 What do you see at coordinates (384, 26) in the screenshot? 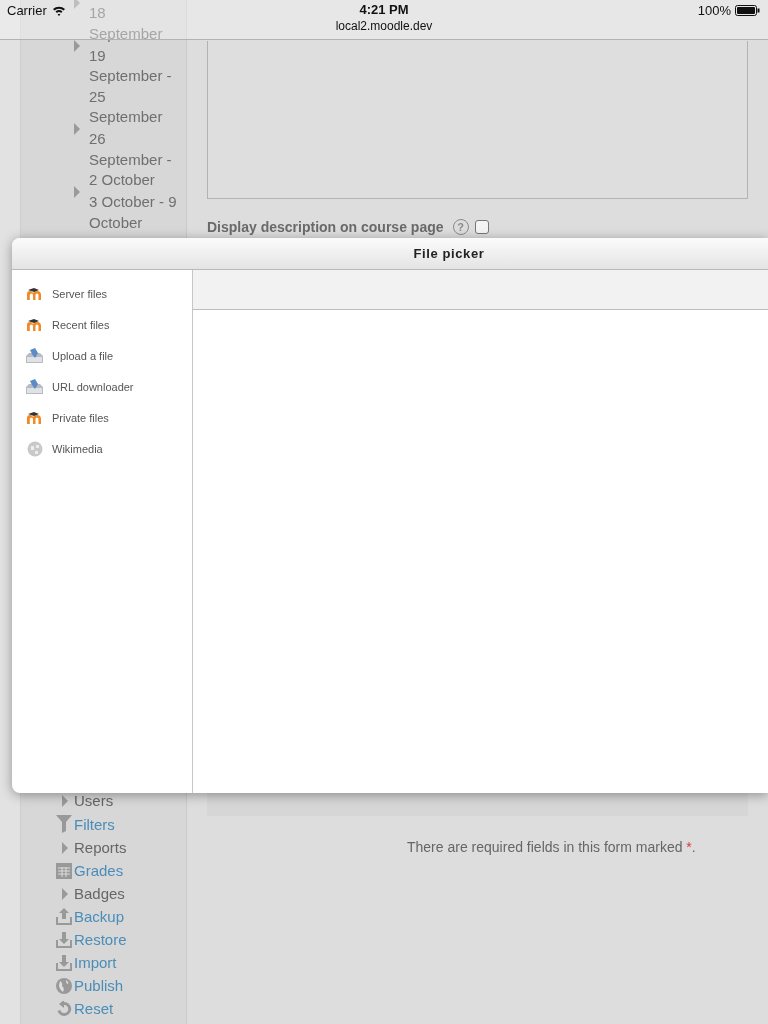
I see `url-address: local2.moodle.dev` at bounding box center [384, 26].